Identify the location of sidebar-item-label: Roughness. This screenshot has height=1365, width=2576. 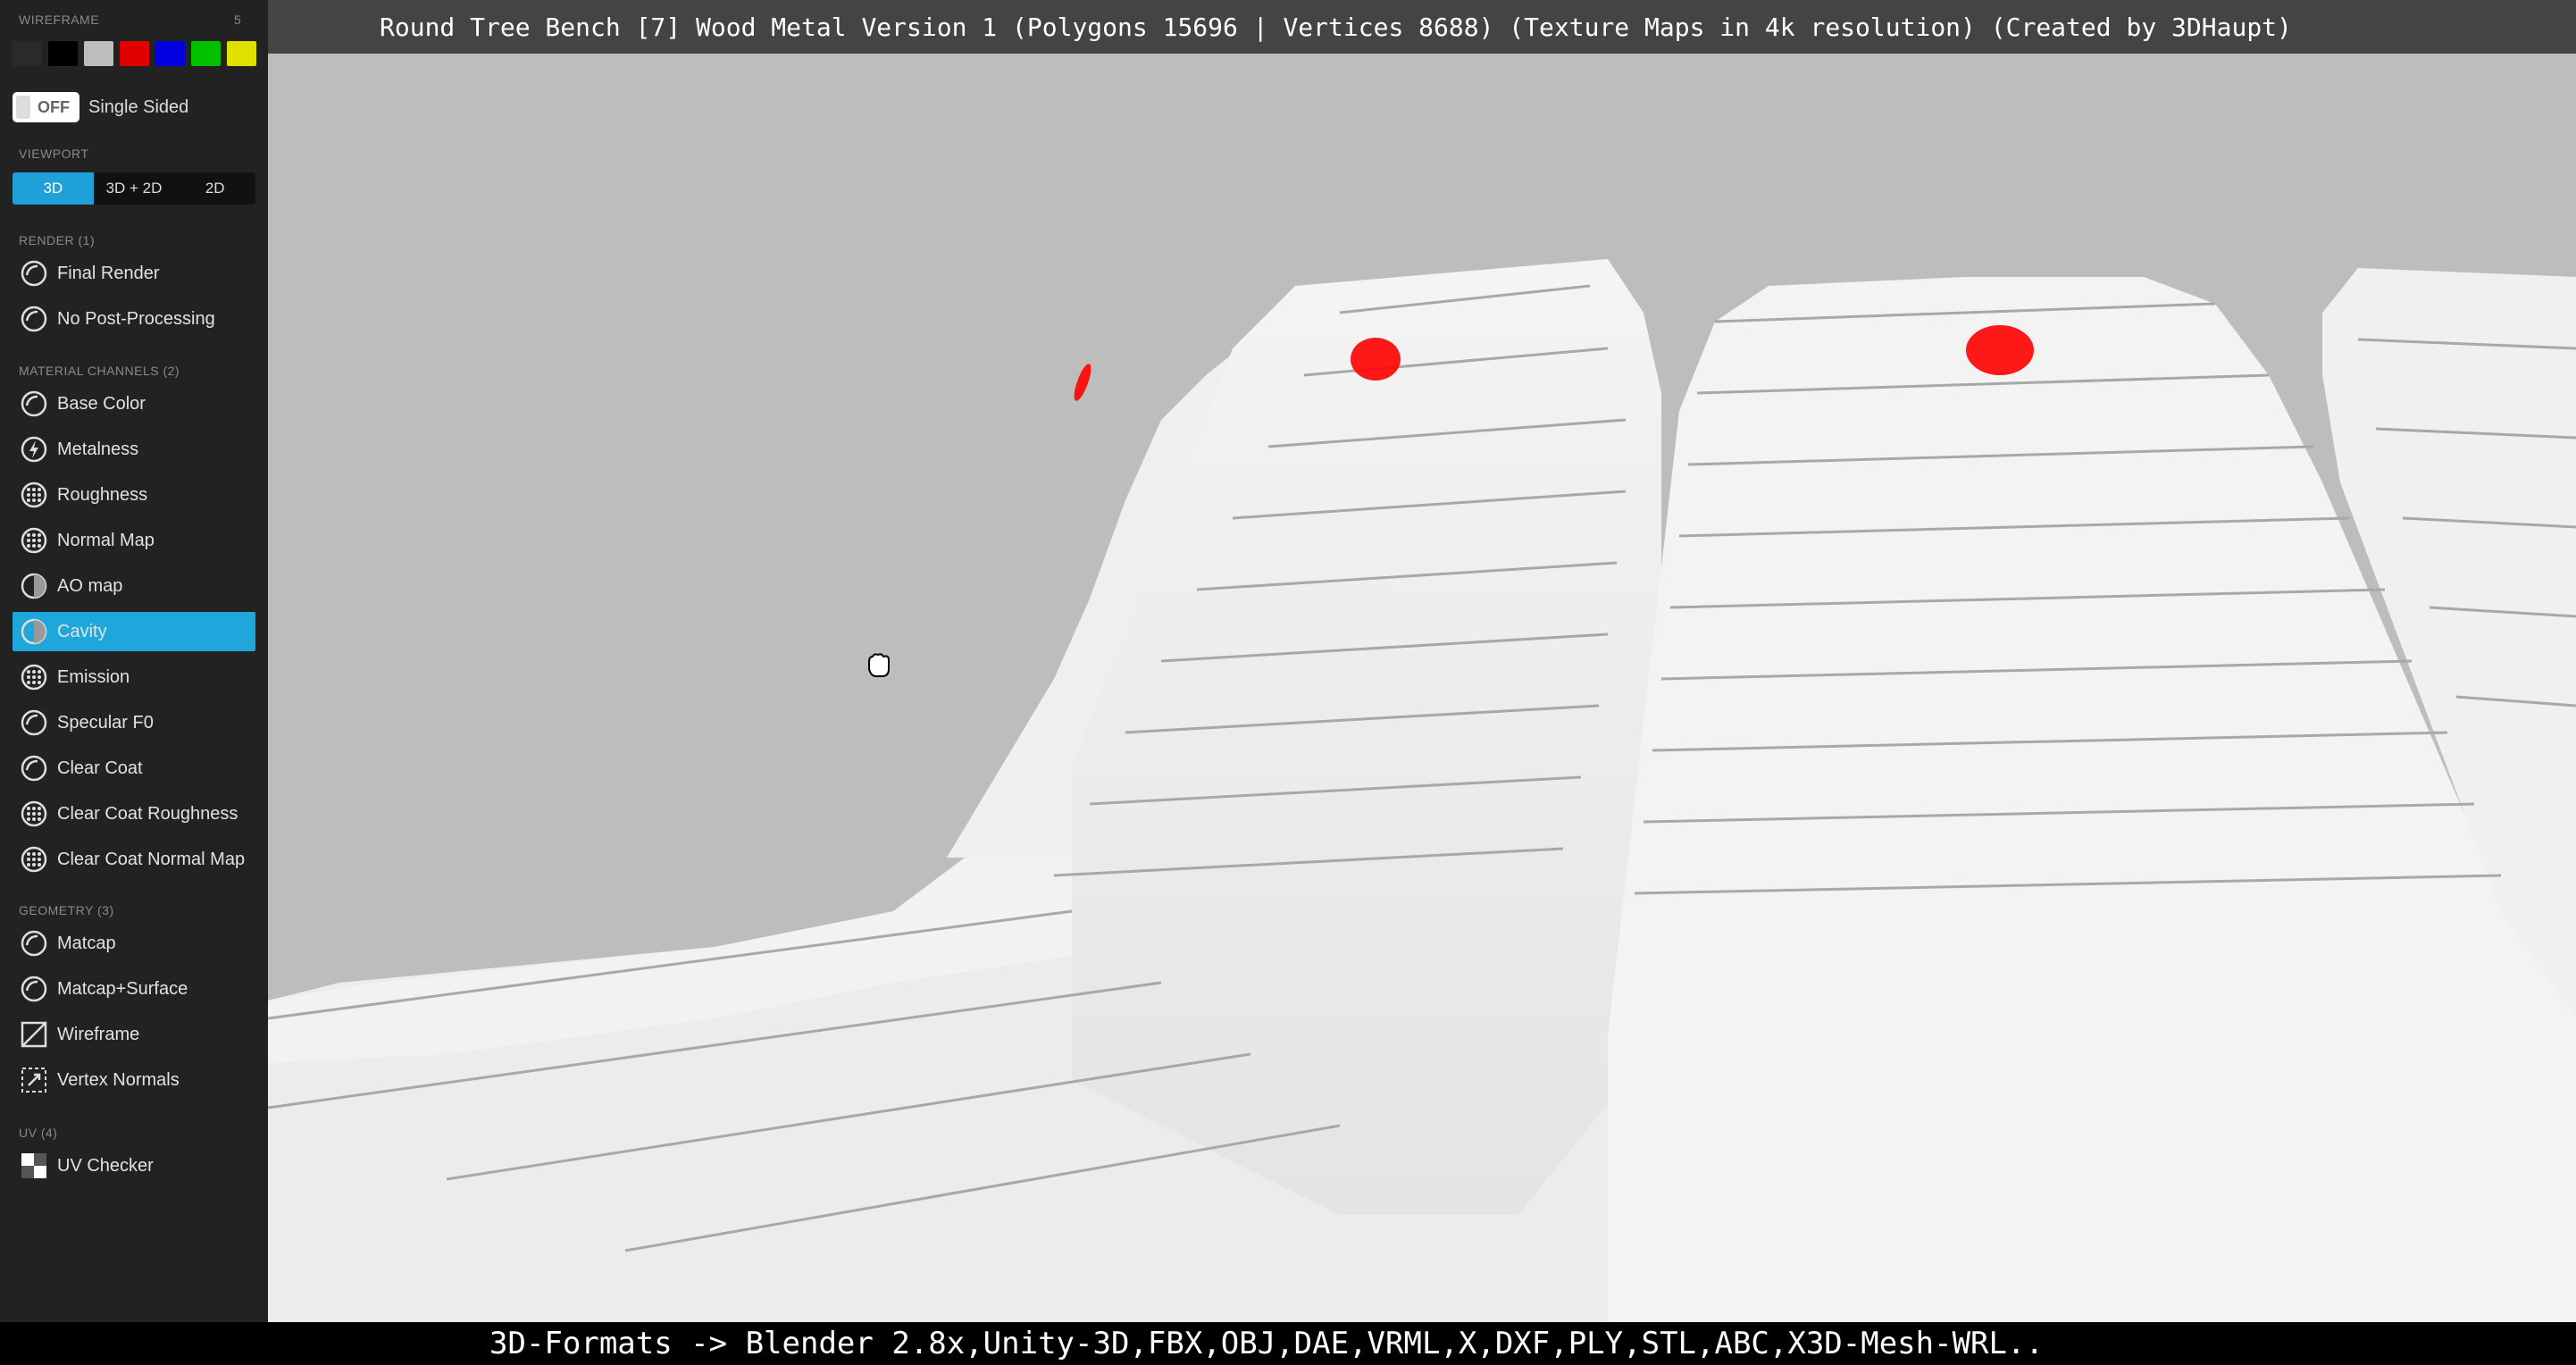
(103, 495).